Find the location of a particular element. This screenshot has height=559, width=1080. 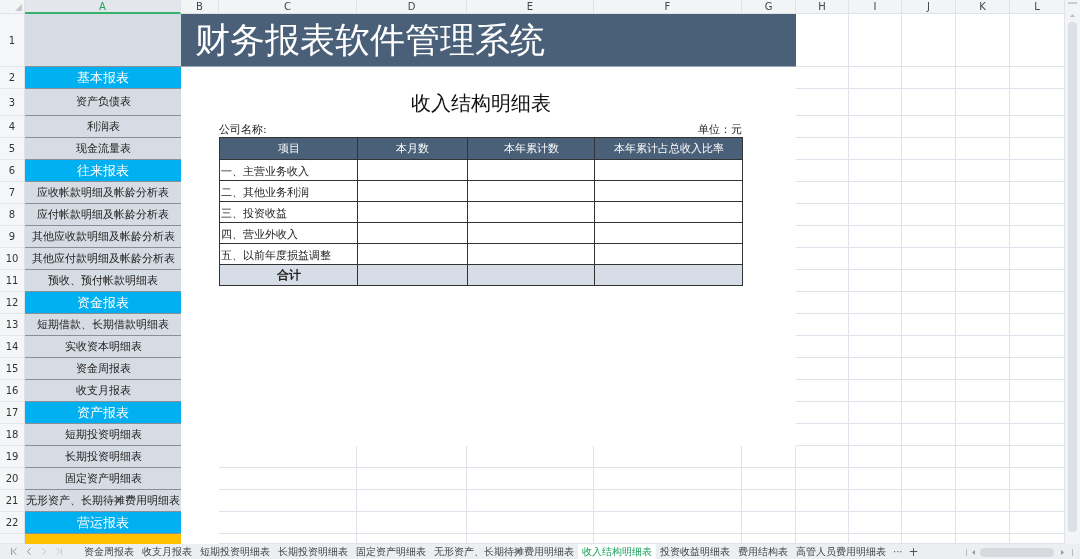

category-header: 基本报表 is located at coordinates (103, 78).